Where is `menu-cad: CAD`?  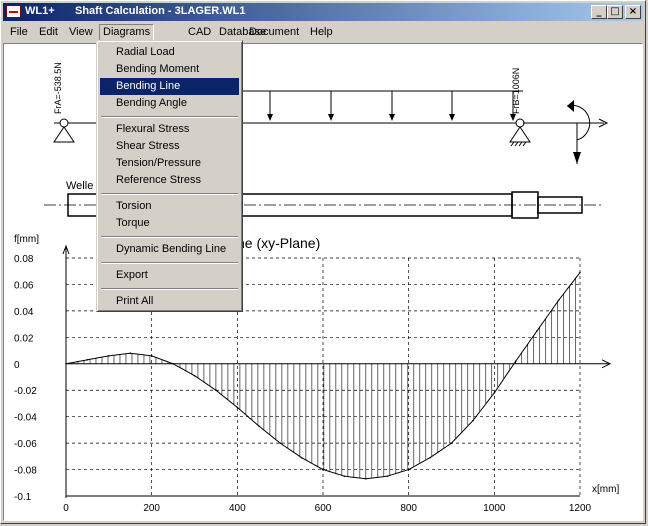 menu-cad: CAD is located at coordinates (199, 32).